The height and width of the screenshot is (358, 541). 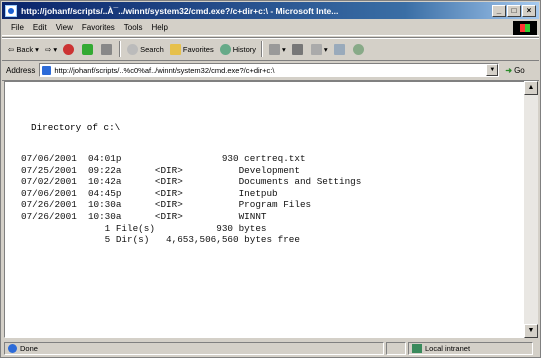 I want to click on stop-button, so click(x=69, y=49).